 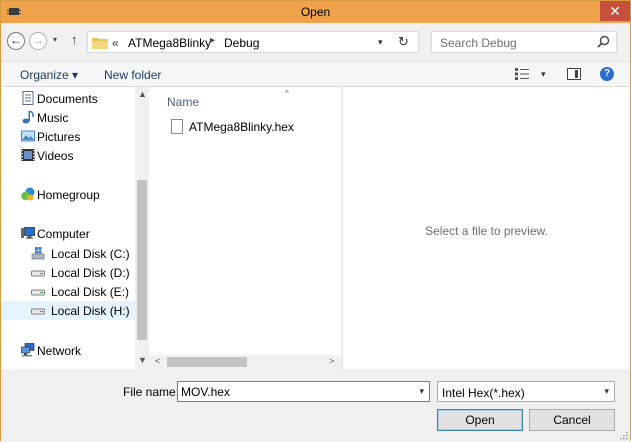 What do you see at coordinates (157, 361) in the screenshot?
I see `scroll-left-icon: <` at bounding box center [157, 361].